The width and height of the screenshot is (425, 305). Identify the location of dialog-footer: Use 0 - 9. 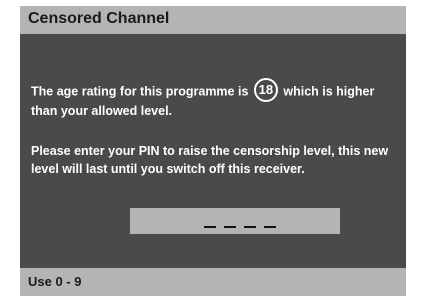
(213, 282).